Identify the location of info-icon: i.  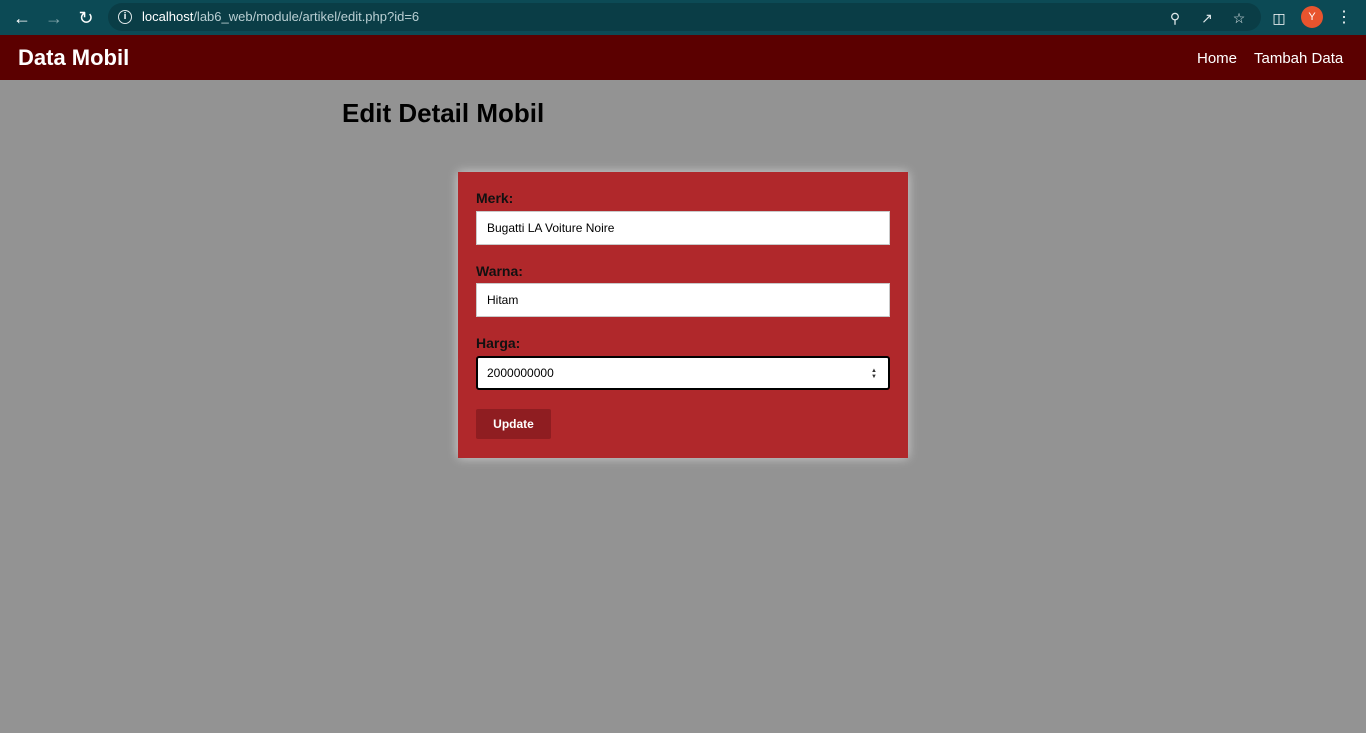
(125, 17).